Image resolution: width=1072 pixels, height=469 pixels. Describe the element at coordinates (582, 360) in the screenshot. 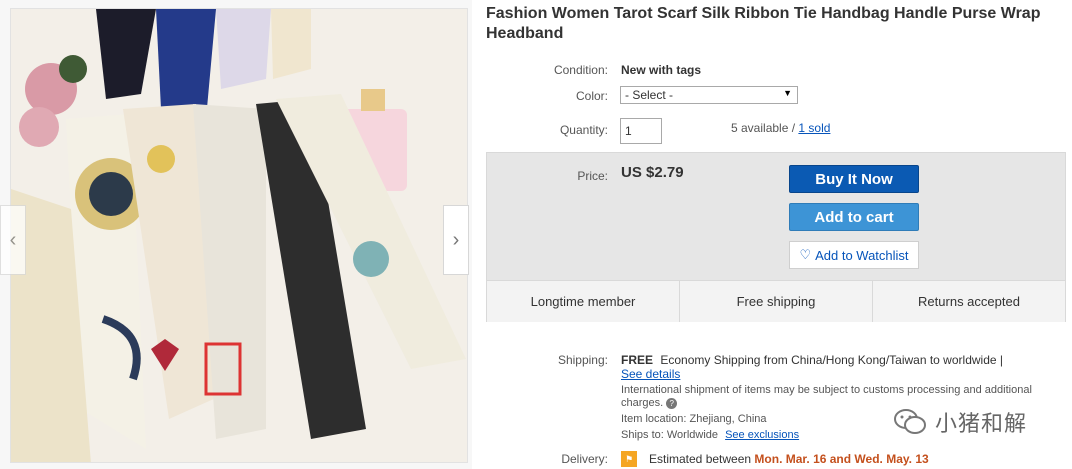

I see `shipping-label: Shipping:` at that location.